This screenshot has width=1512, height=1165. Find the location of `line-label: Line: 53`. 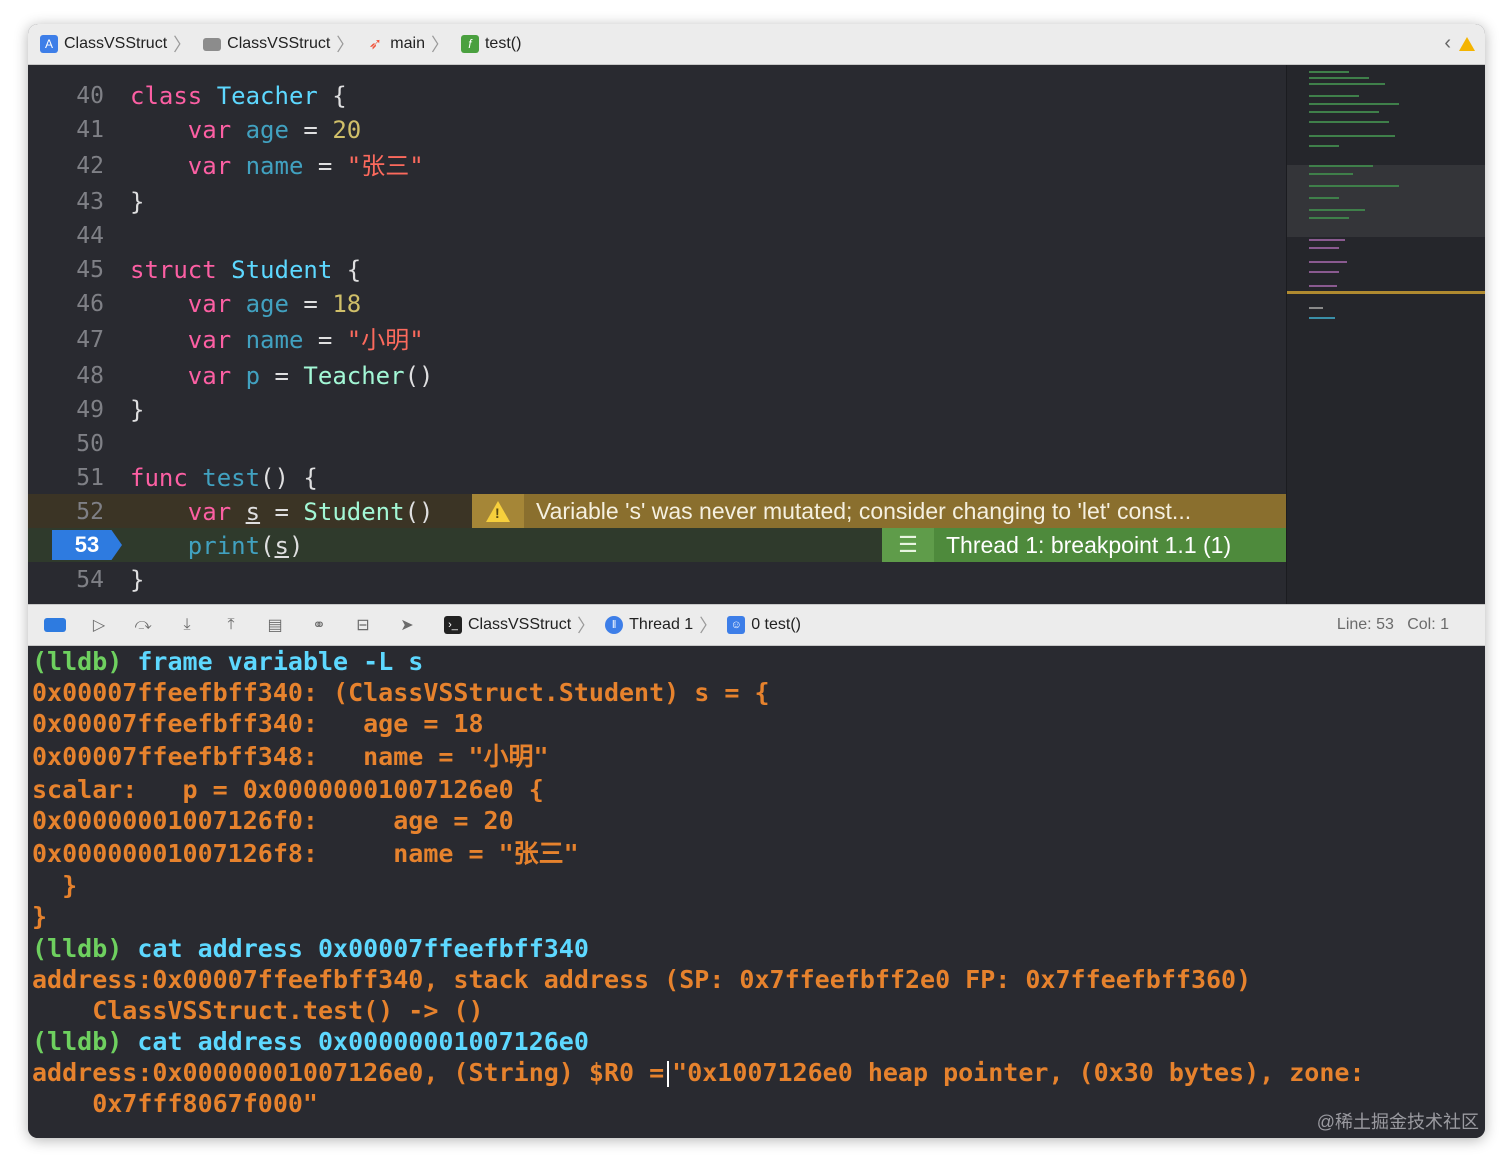

line-label: Line: 53 is located at coordinates (1365, 624).